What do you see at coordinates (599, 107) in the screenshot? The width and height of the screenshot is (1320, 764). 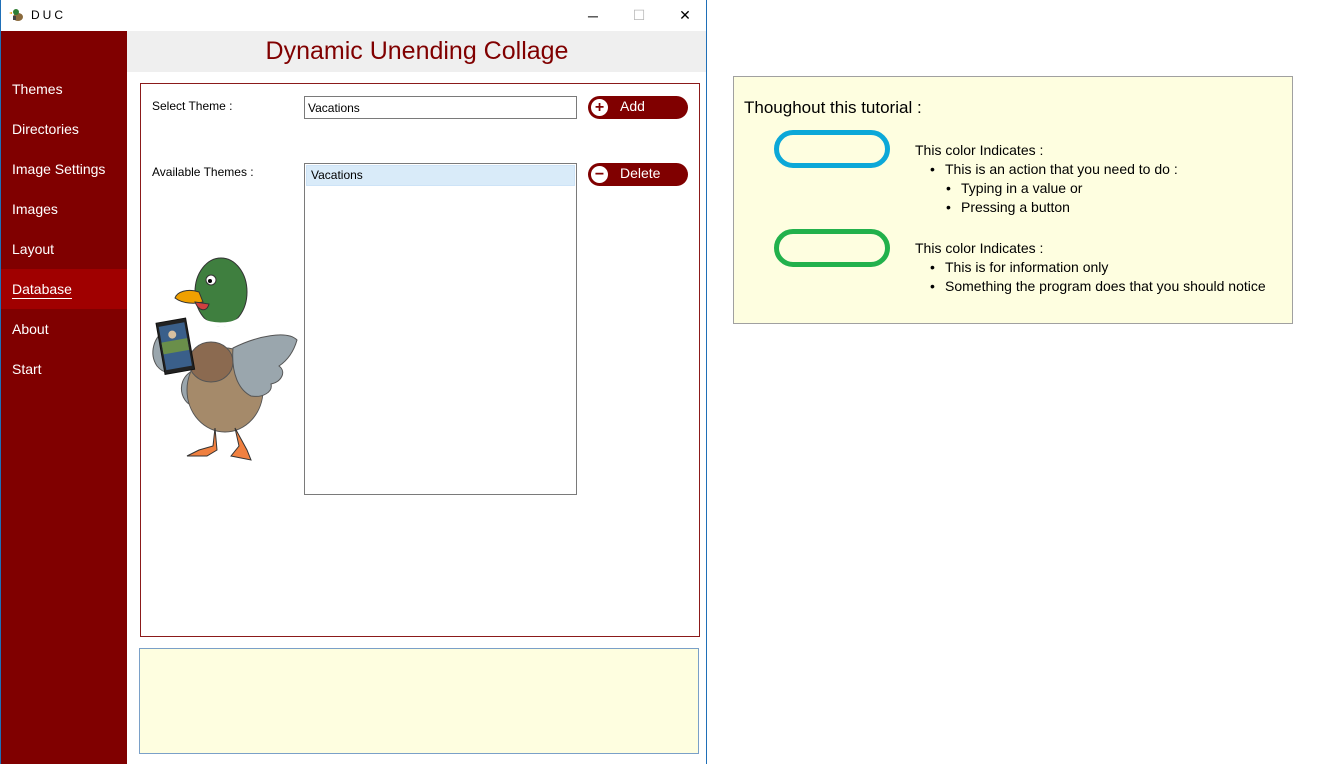 I see `plus-circle-icon: +` at bounding box center [599, 107].